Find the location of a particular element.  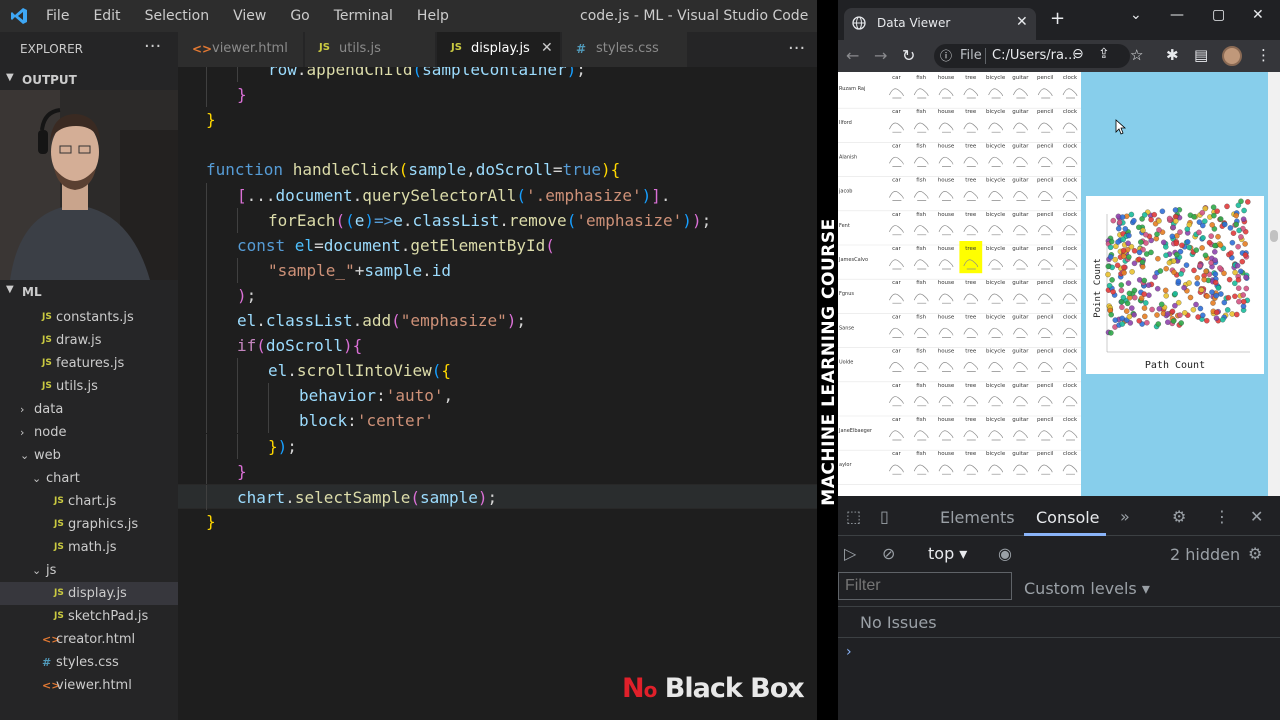

bookmark-star-icon: ☆ is located at coordinates (1136, 55).